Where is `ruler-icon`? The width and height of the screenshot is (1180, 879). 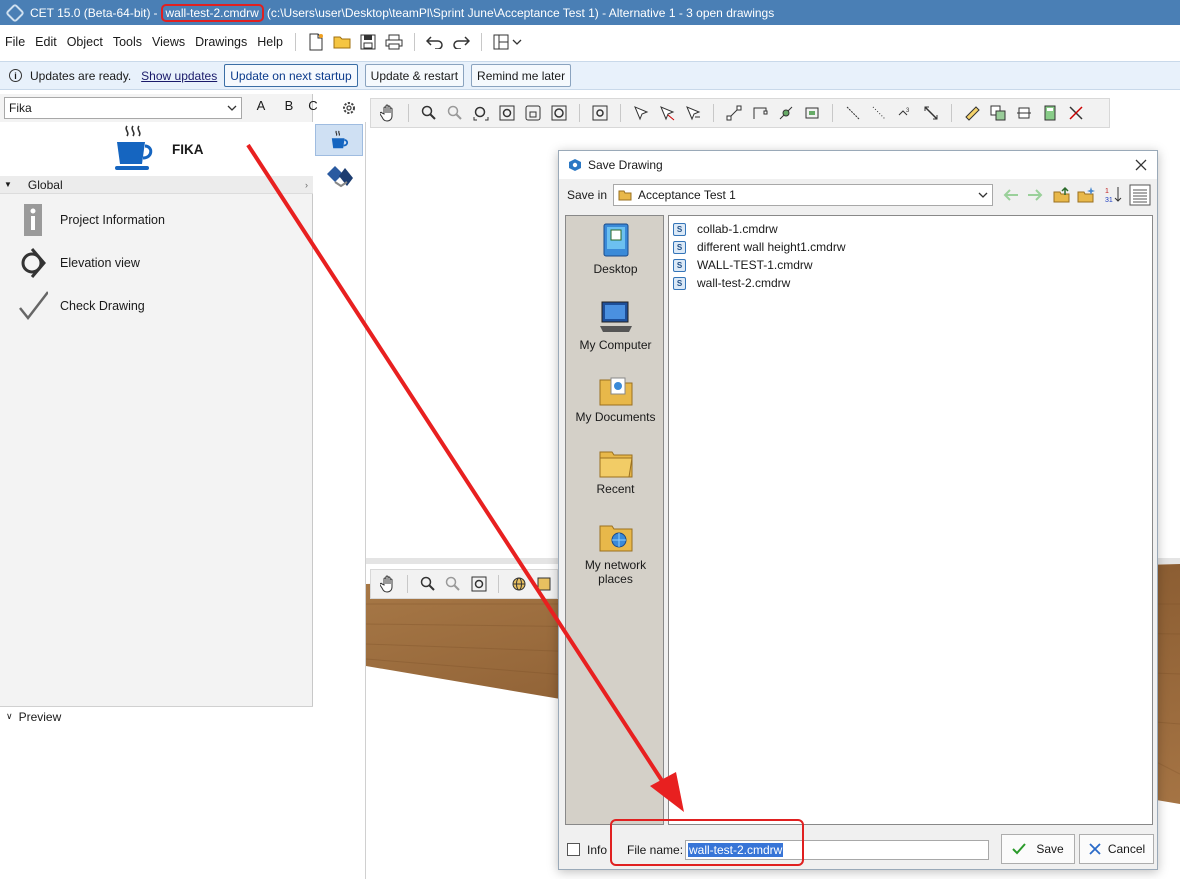 ruler-icon is located at coordinates (972, 113).